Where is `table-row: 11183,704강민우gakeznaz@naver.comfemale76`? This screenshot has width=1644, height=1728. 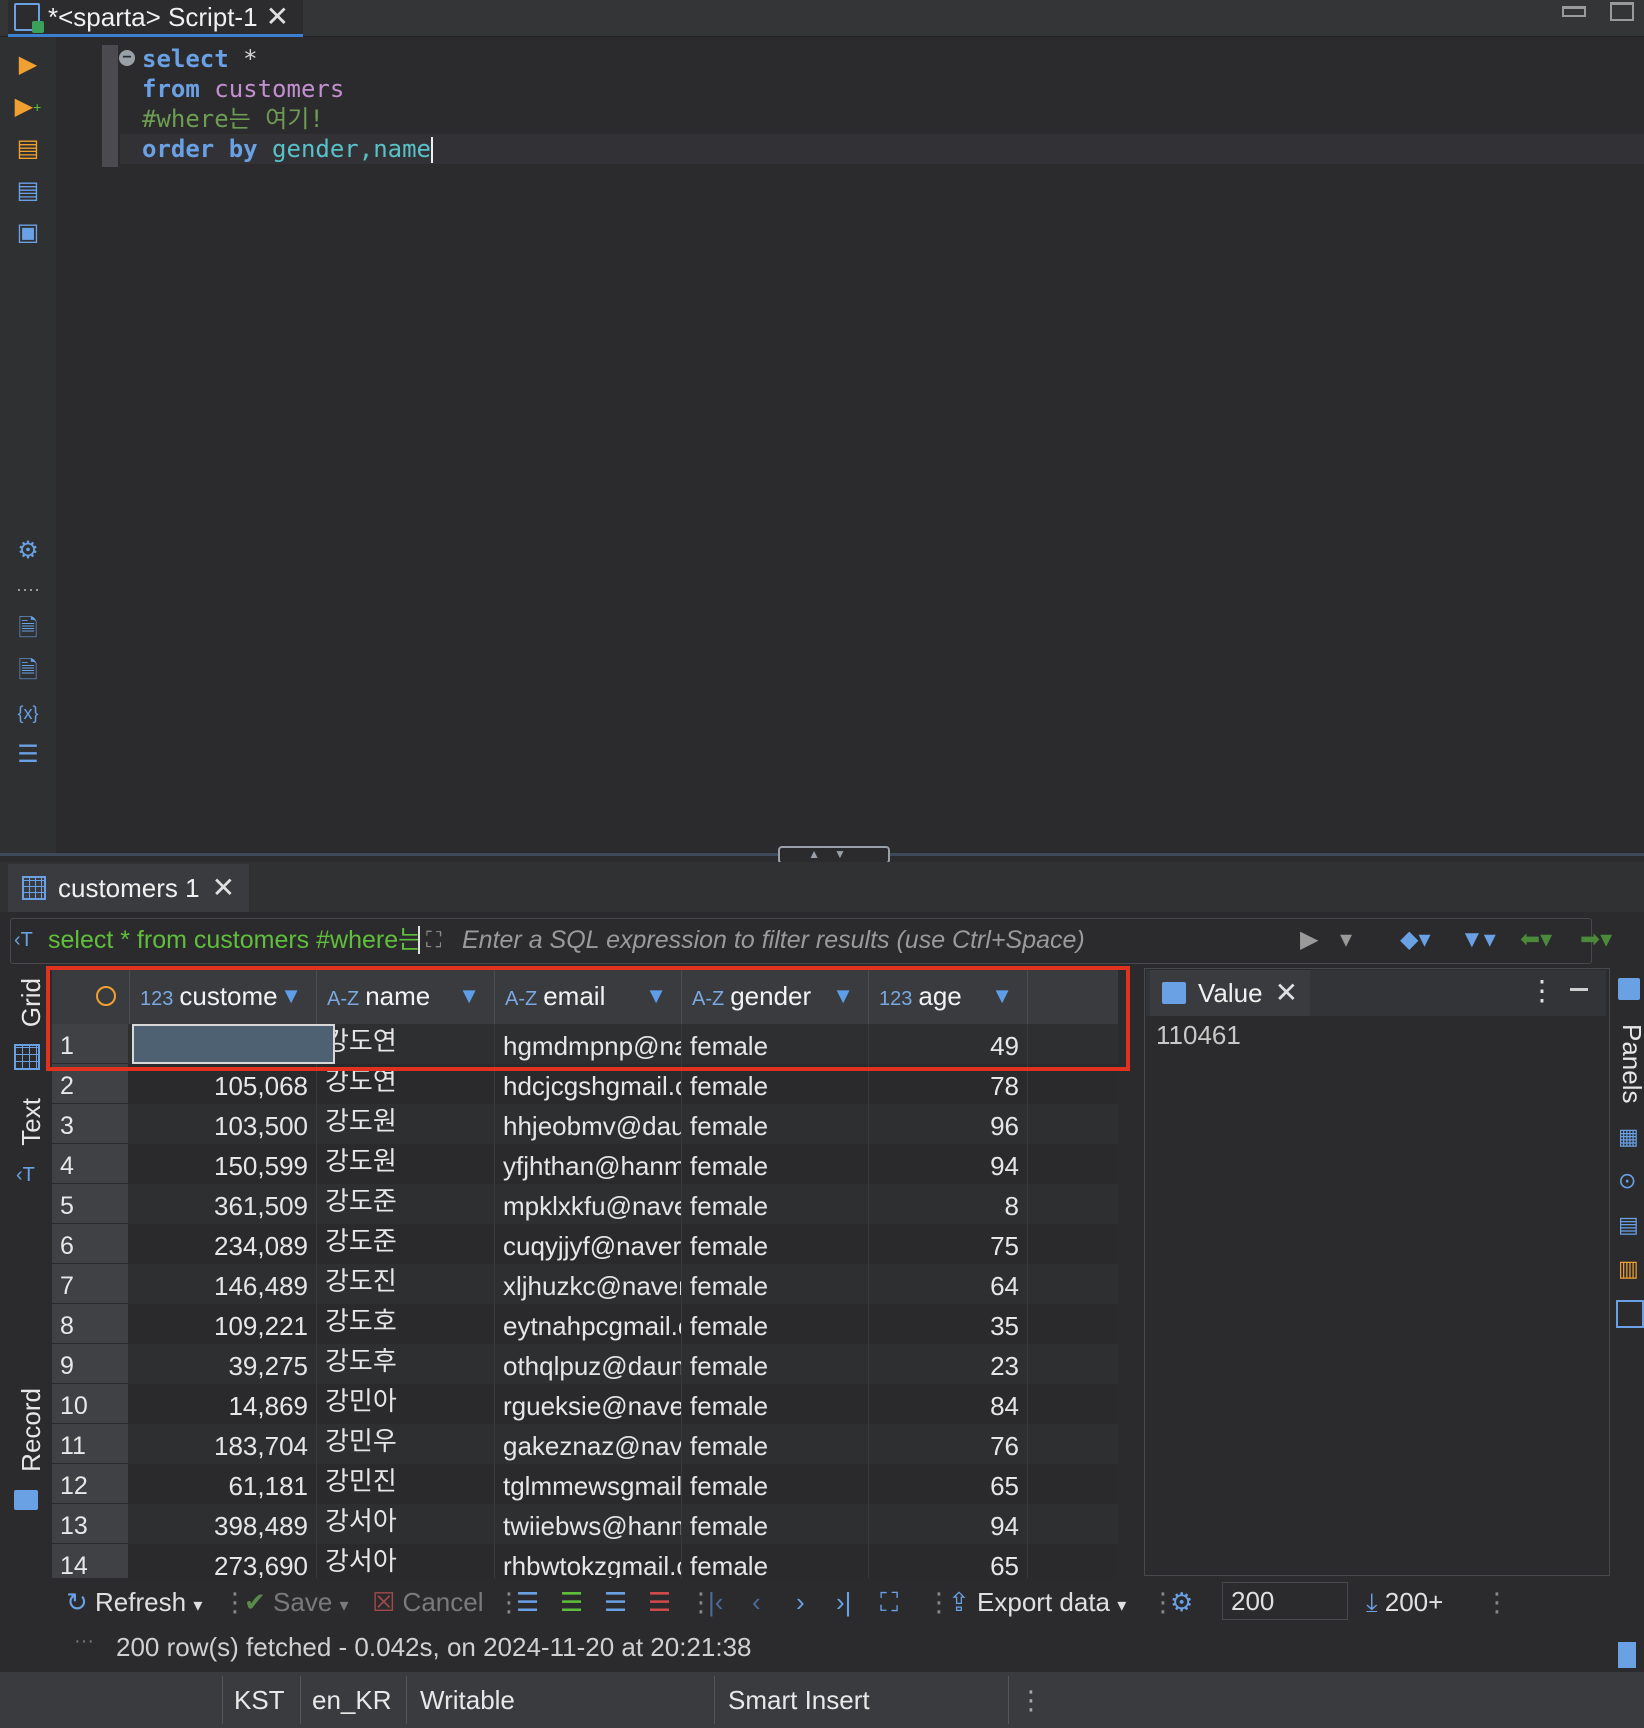 table-row: 11183,704강민우gakeznaz@naver.comfemale76 is located at coordinates (585, 1444).